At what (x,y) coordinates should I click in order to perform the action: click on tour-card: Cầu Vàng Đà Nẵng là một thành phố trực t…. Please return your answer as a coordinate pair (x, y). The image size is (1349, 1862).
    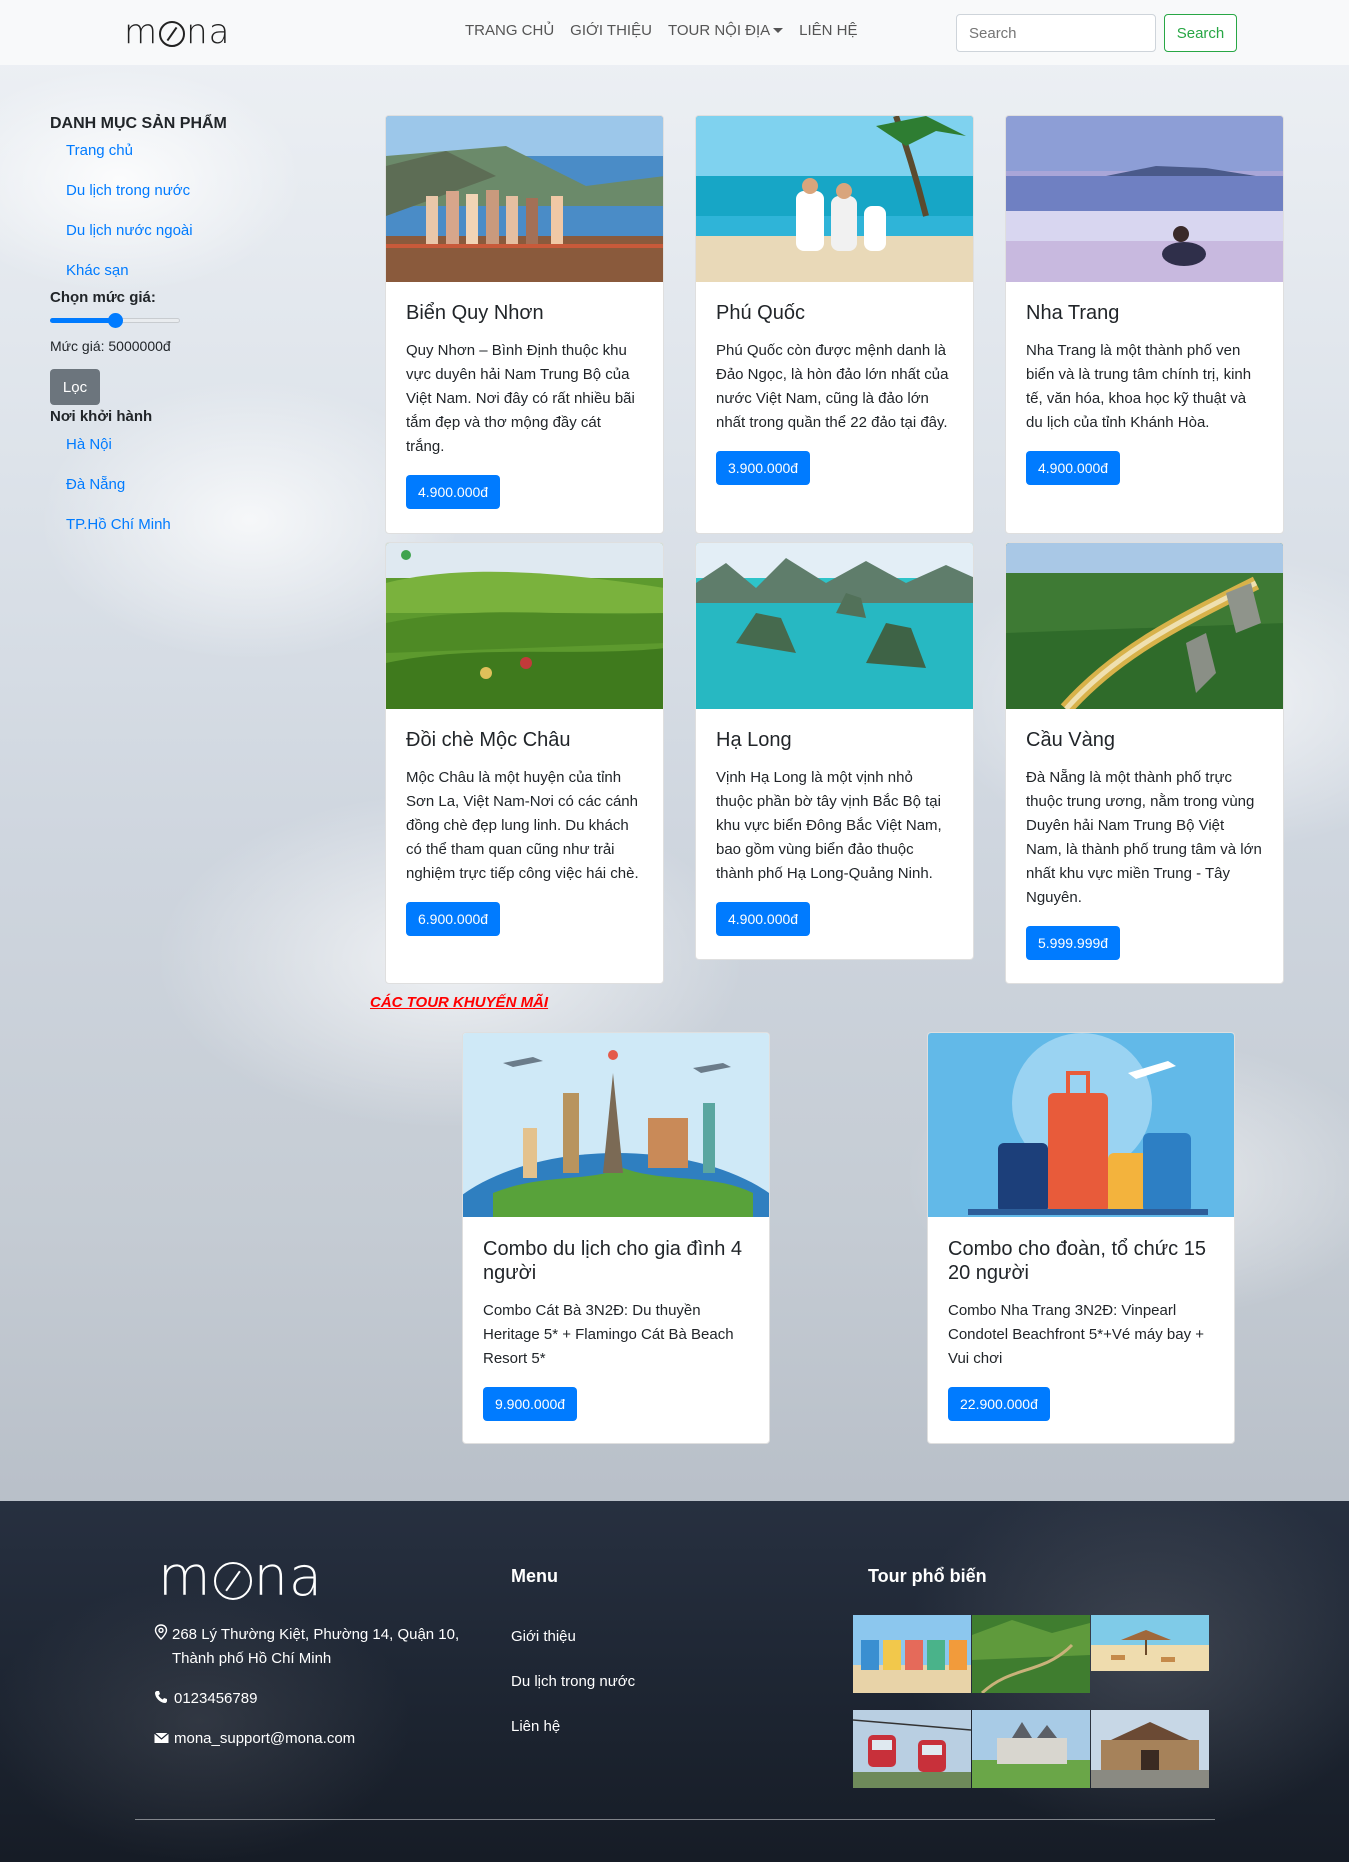
    Looking at the image, I should click on (1144, 763).